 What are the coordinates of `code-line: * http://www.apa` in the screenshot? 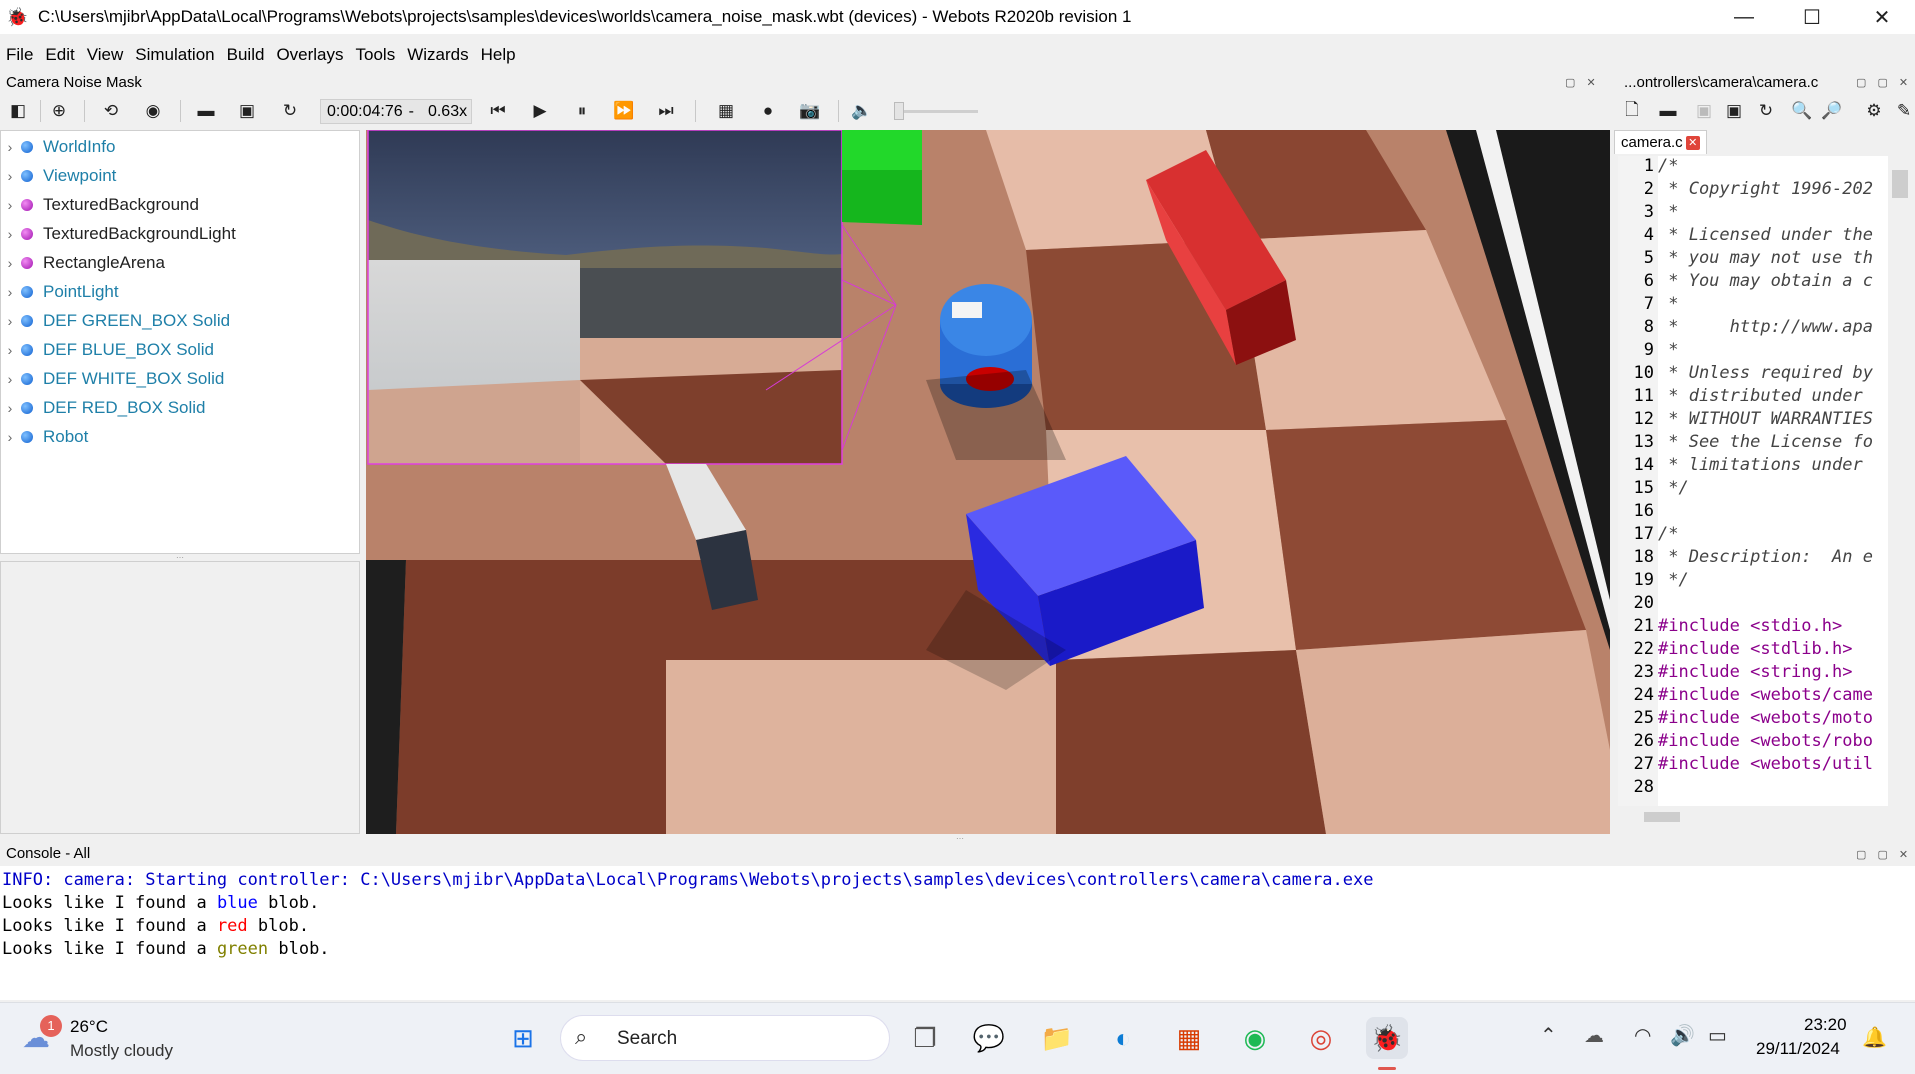 It's located at (1765, 327).